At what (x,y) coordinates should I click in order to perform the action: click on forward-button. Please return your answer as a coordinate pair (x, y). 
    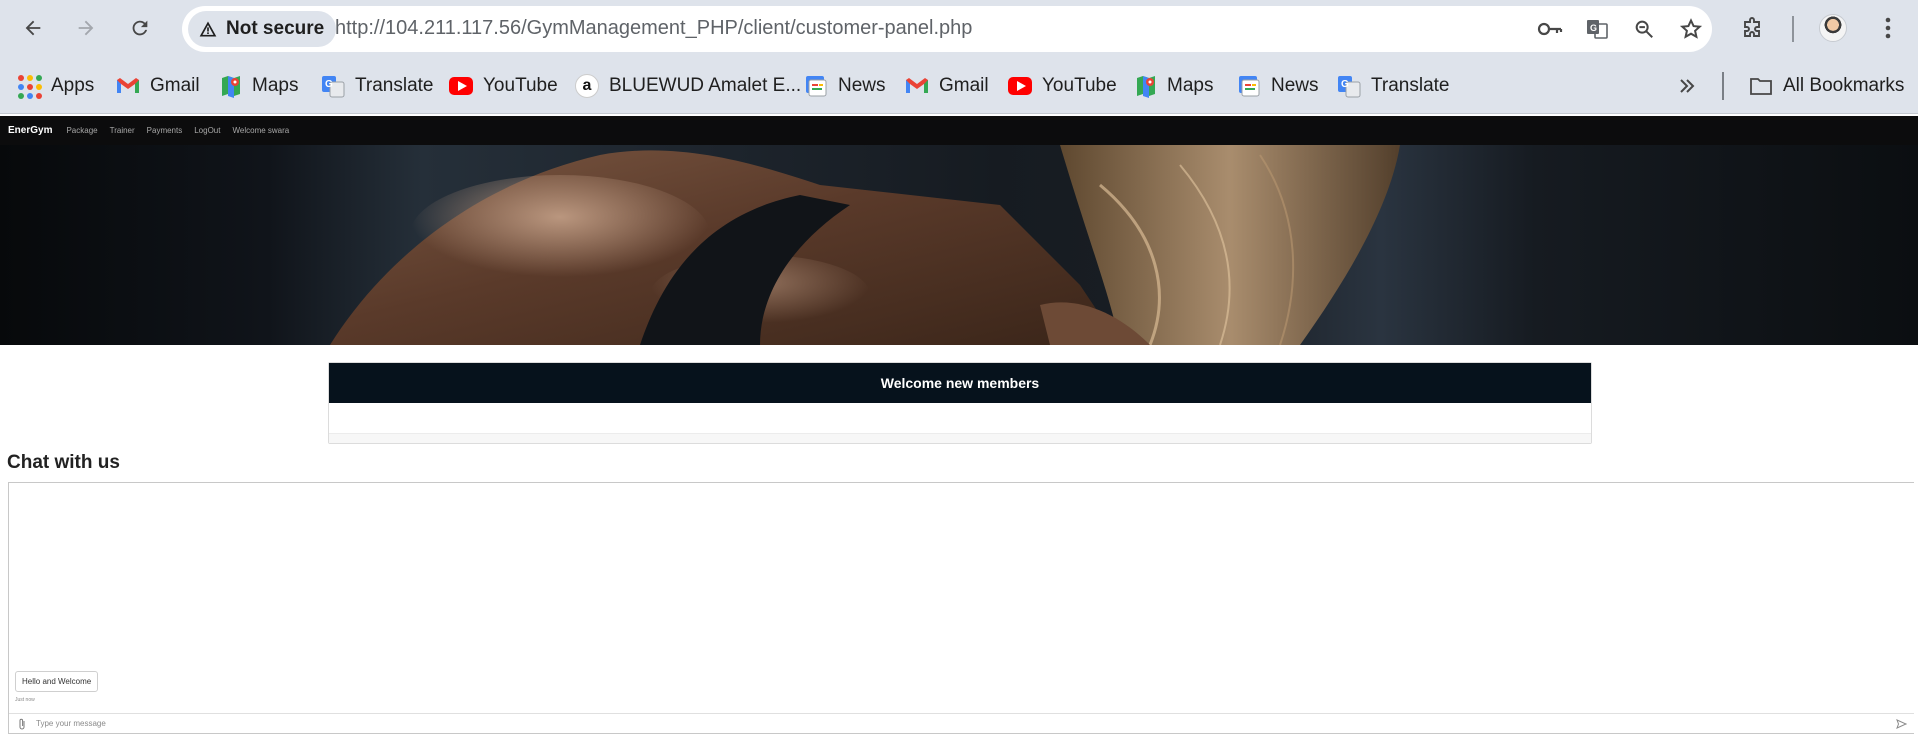
    Looking at the image, I should click on (86, 28).